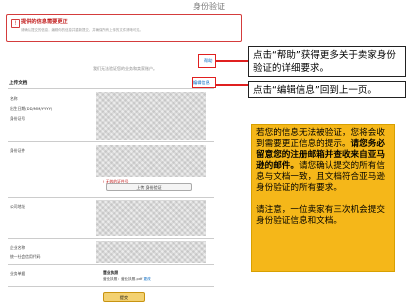 The image size is (418, 305). I want to click on company-name-label: 企业名称, so click(18, 247).